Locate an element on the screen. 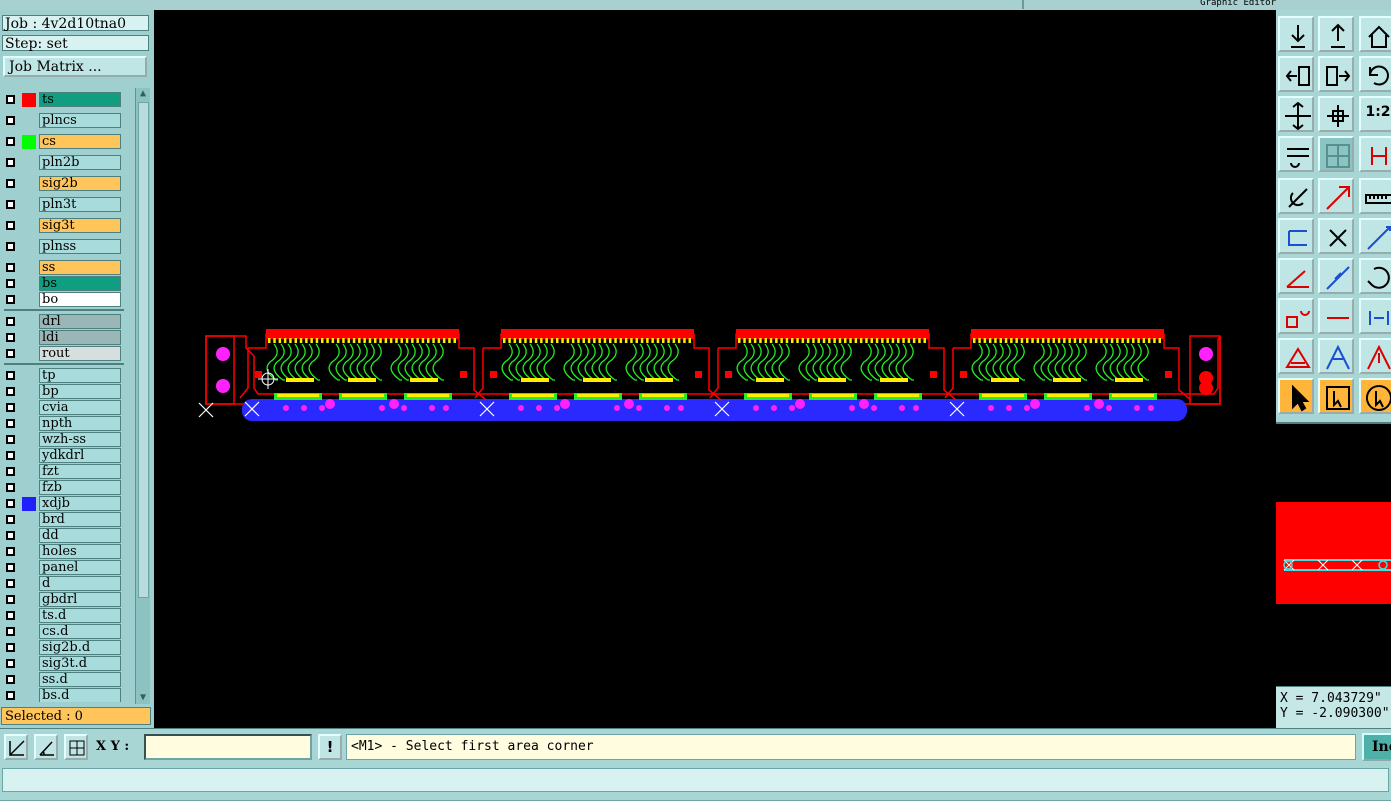 The width and height of the screenshot is (1391, 806). export-button is located at coordinates (1336, 34).